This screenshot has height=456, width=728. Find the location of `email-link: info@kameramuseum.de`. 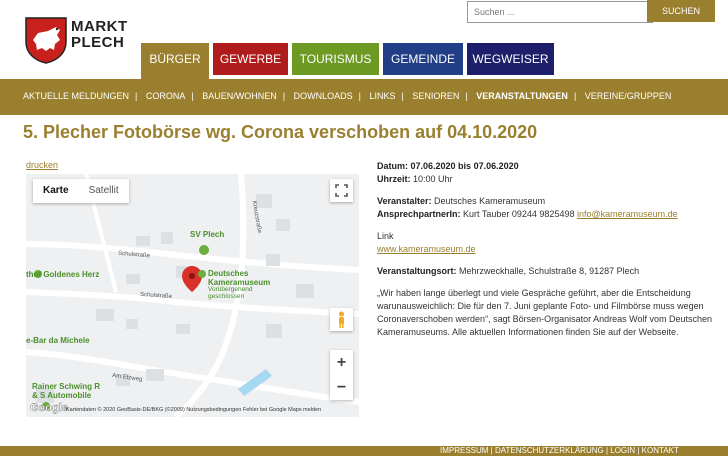

email-link: info@kameramuseum.de is located at coordinates (627, 214).